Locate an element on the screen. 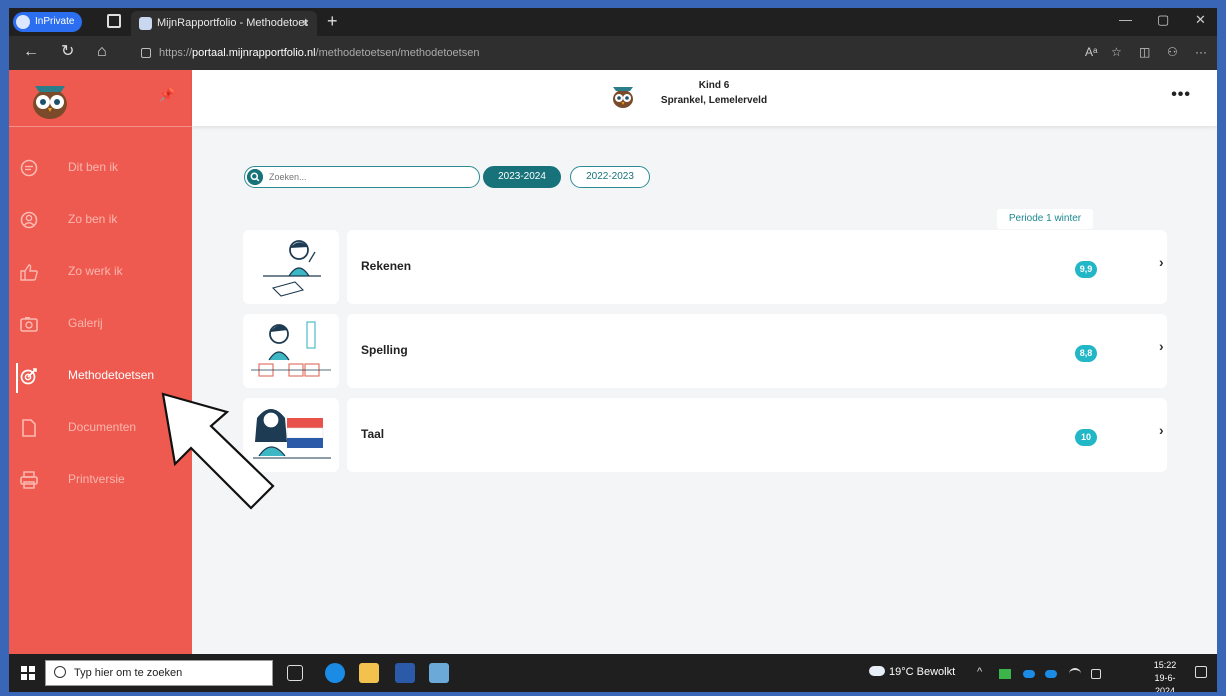 The image size is (1226, 696). periode-label: Periode 1 winter is located at coordinates (1045, 219).